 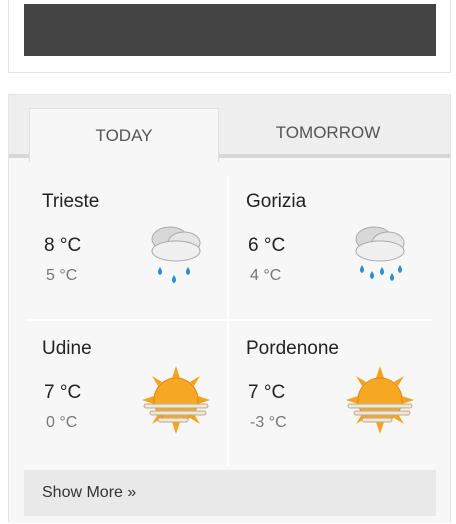 I want to click on temp-max: 6 °C, so click(x=267, y=245).